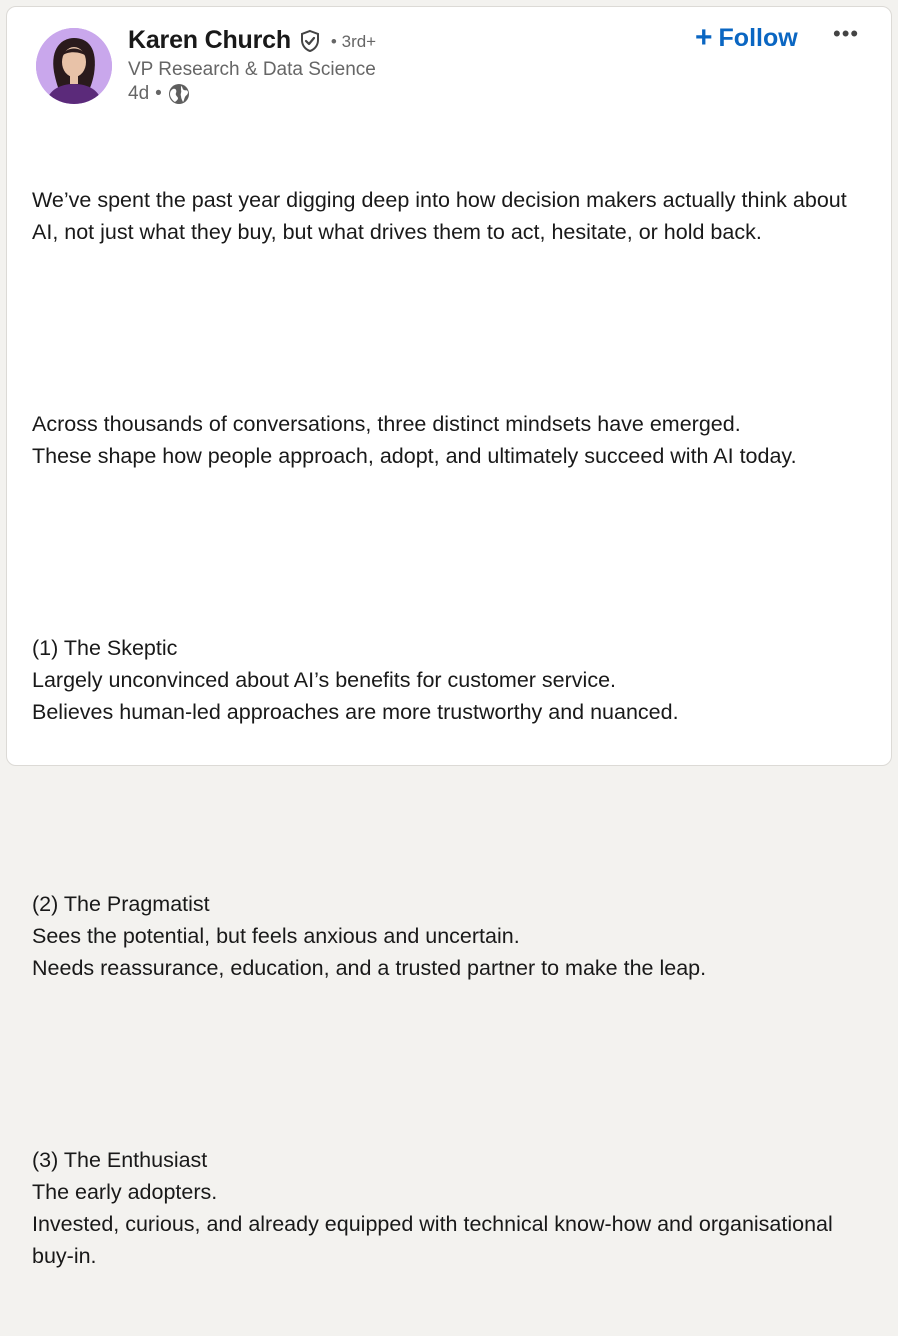  I want to click on profile-photo, so click(74, 66).